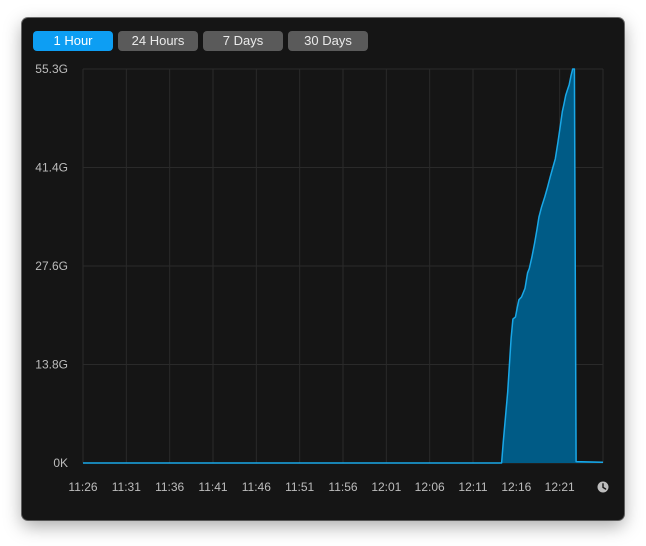  Describe the element at coordinates (212, 487) in the screenshot. I see `x-tick-label: 11:41` at that location.